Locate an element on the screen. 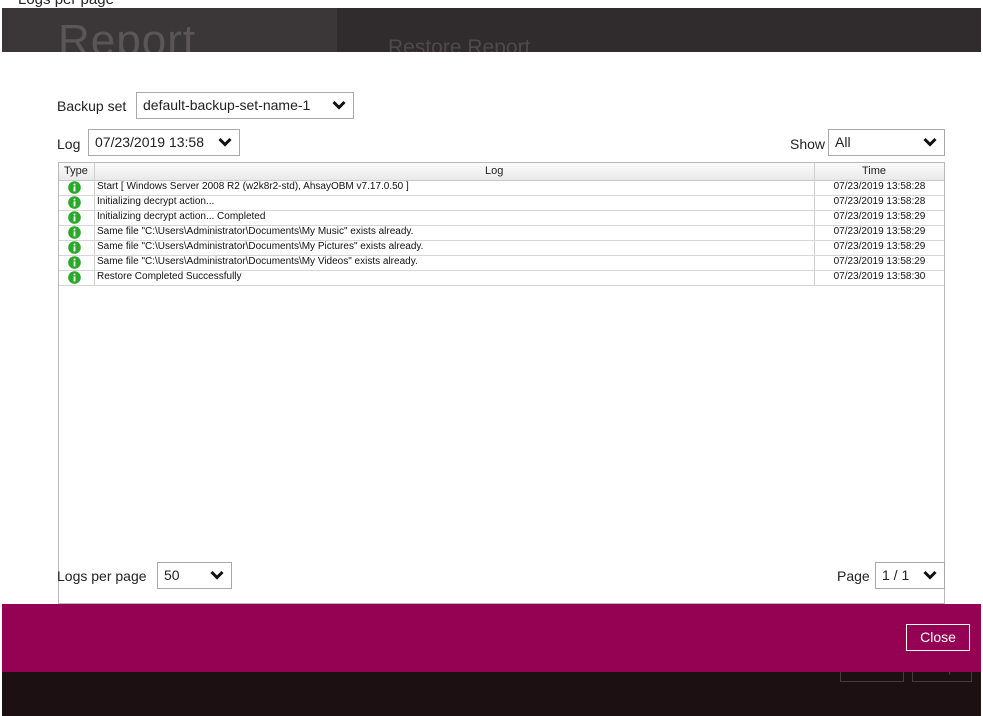 The height and width of the screenshot is (716, 983). column-header-log: Log is located at coordinates (494, 171).